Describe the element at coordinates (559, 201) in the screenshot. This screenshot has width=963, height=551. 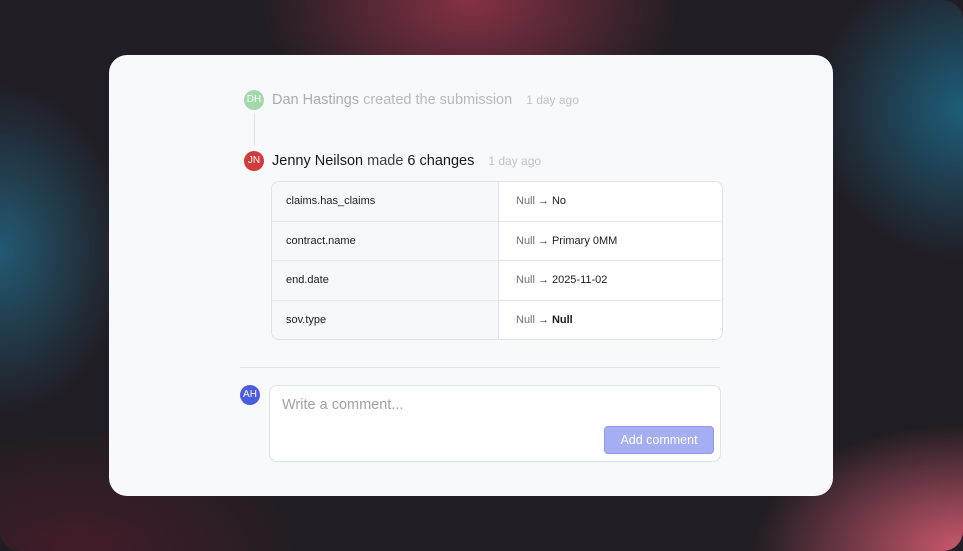
I see `new-value: No` at that location.